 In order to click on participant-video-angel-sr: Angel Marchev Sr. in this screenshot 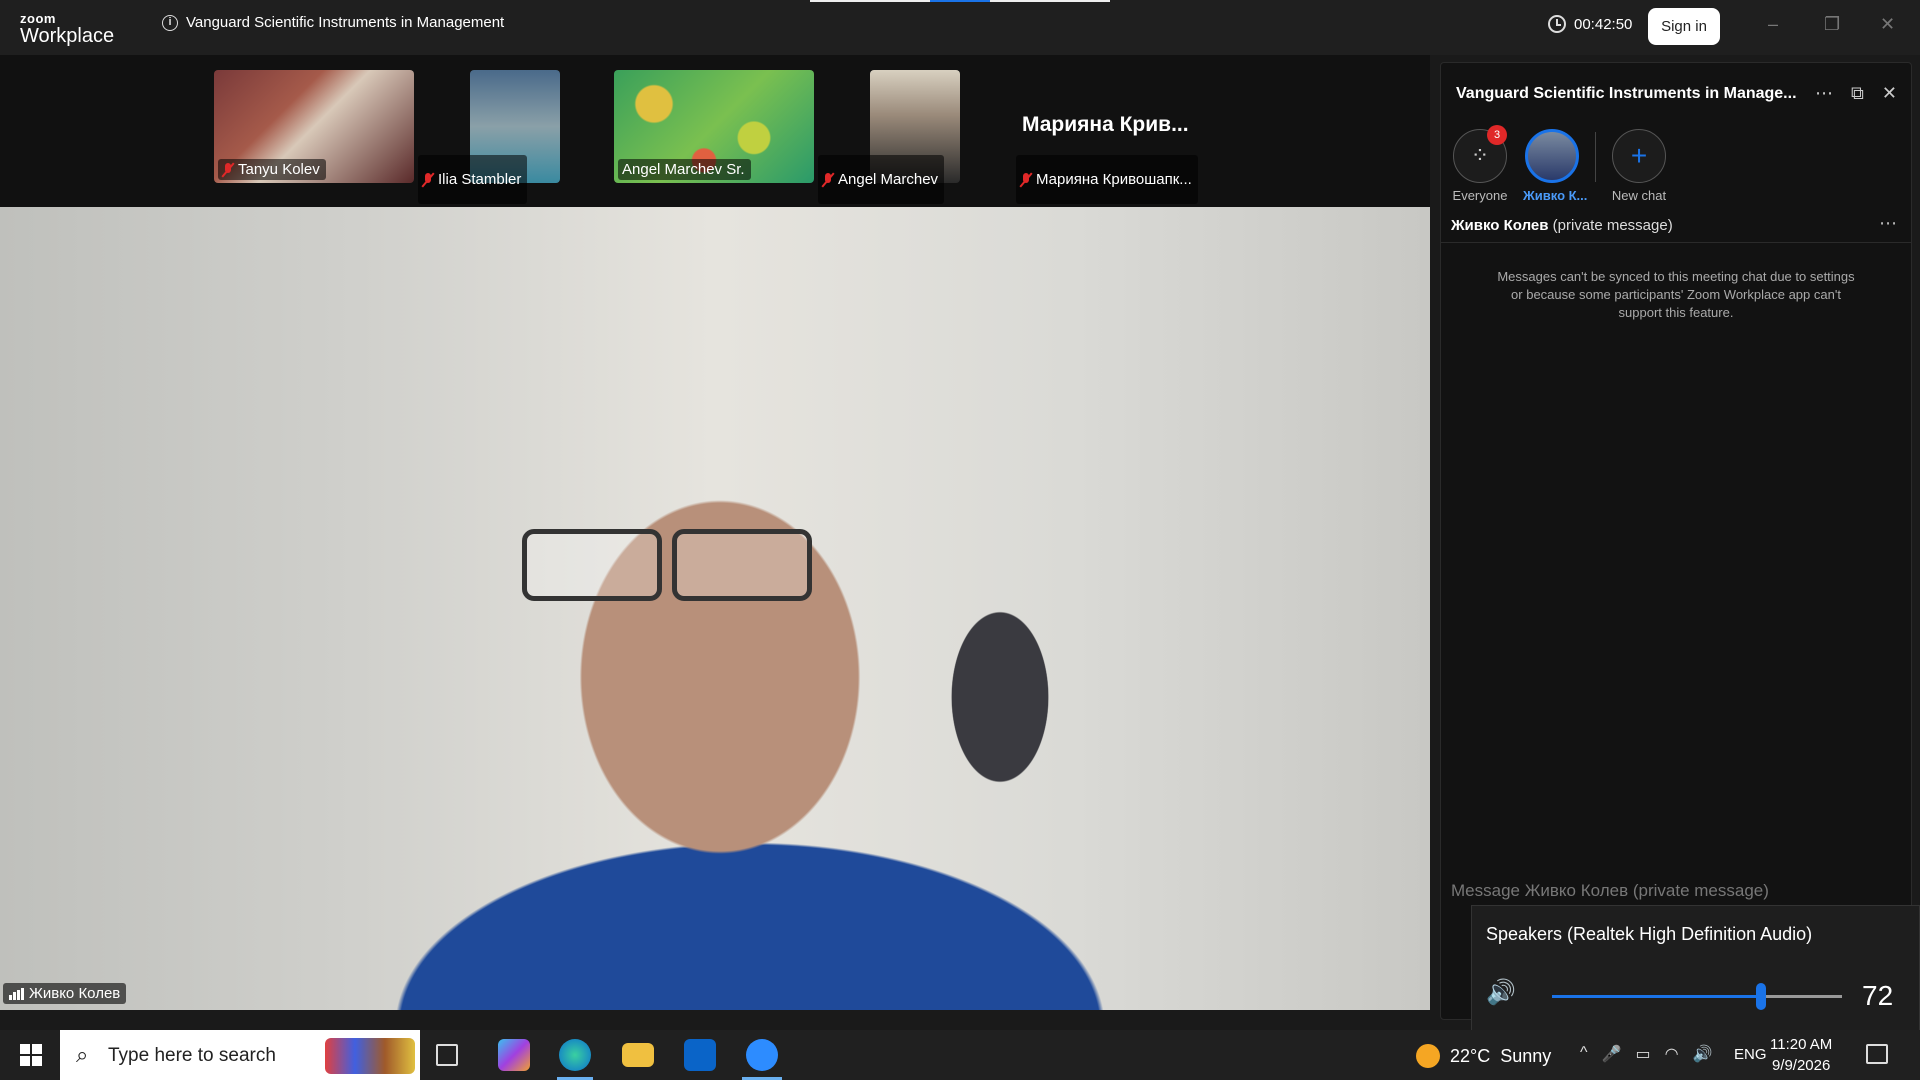, I will do `click(714, 126)`.